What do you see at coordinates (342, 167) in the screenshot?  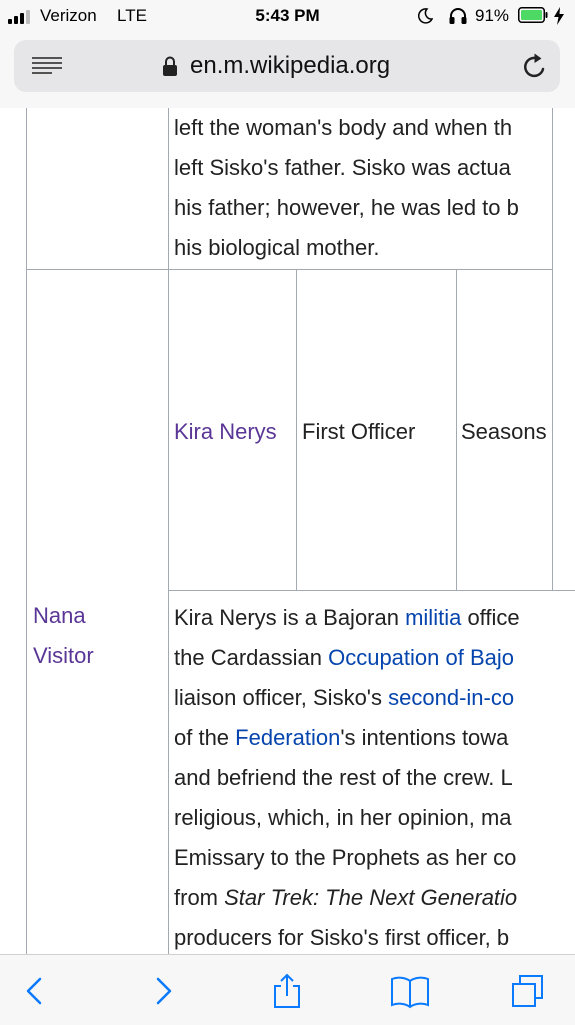 I see `previous-description-line: left Sisko's father. Sisko was actua` at bounding box center [342, 167].